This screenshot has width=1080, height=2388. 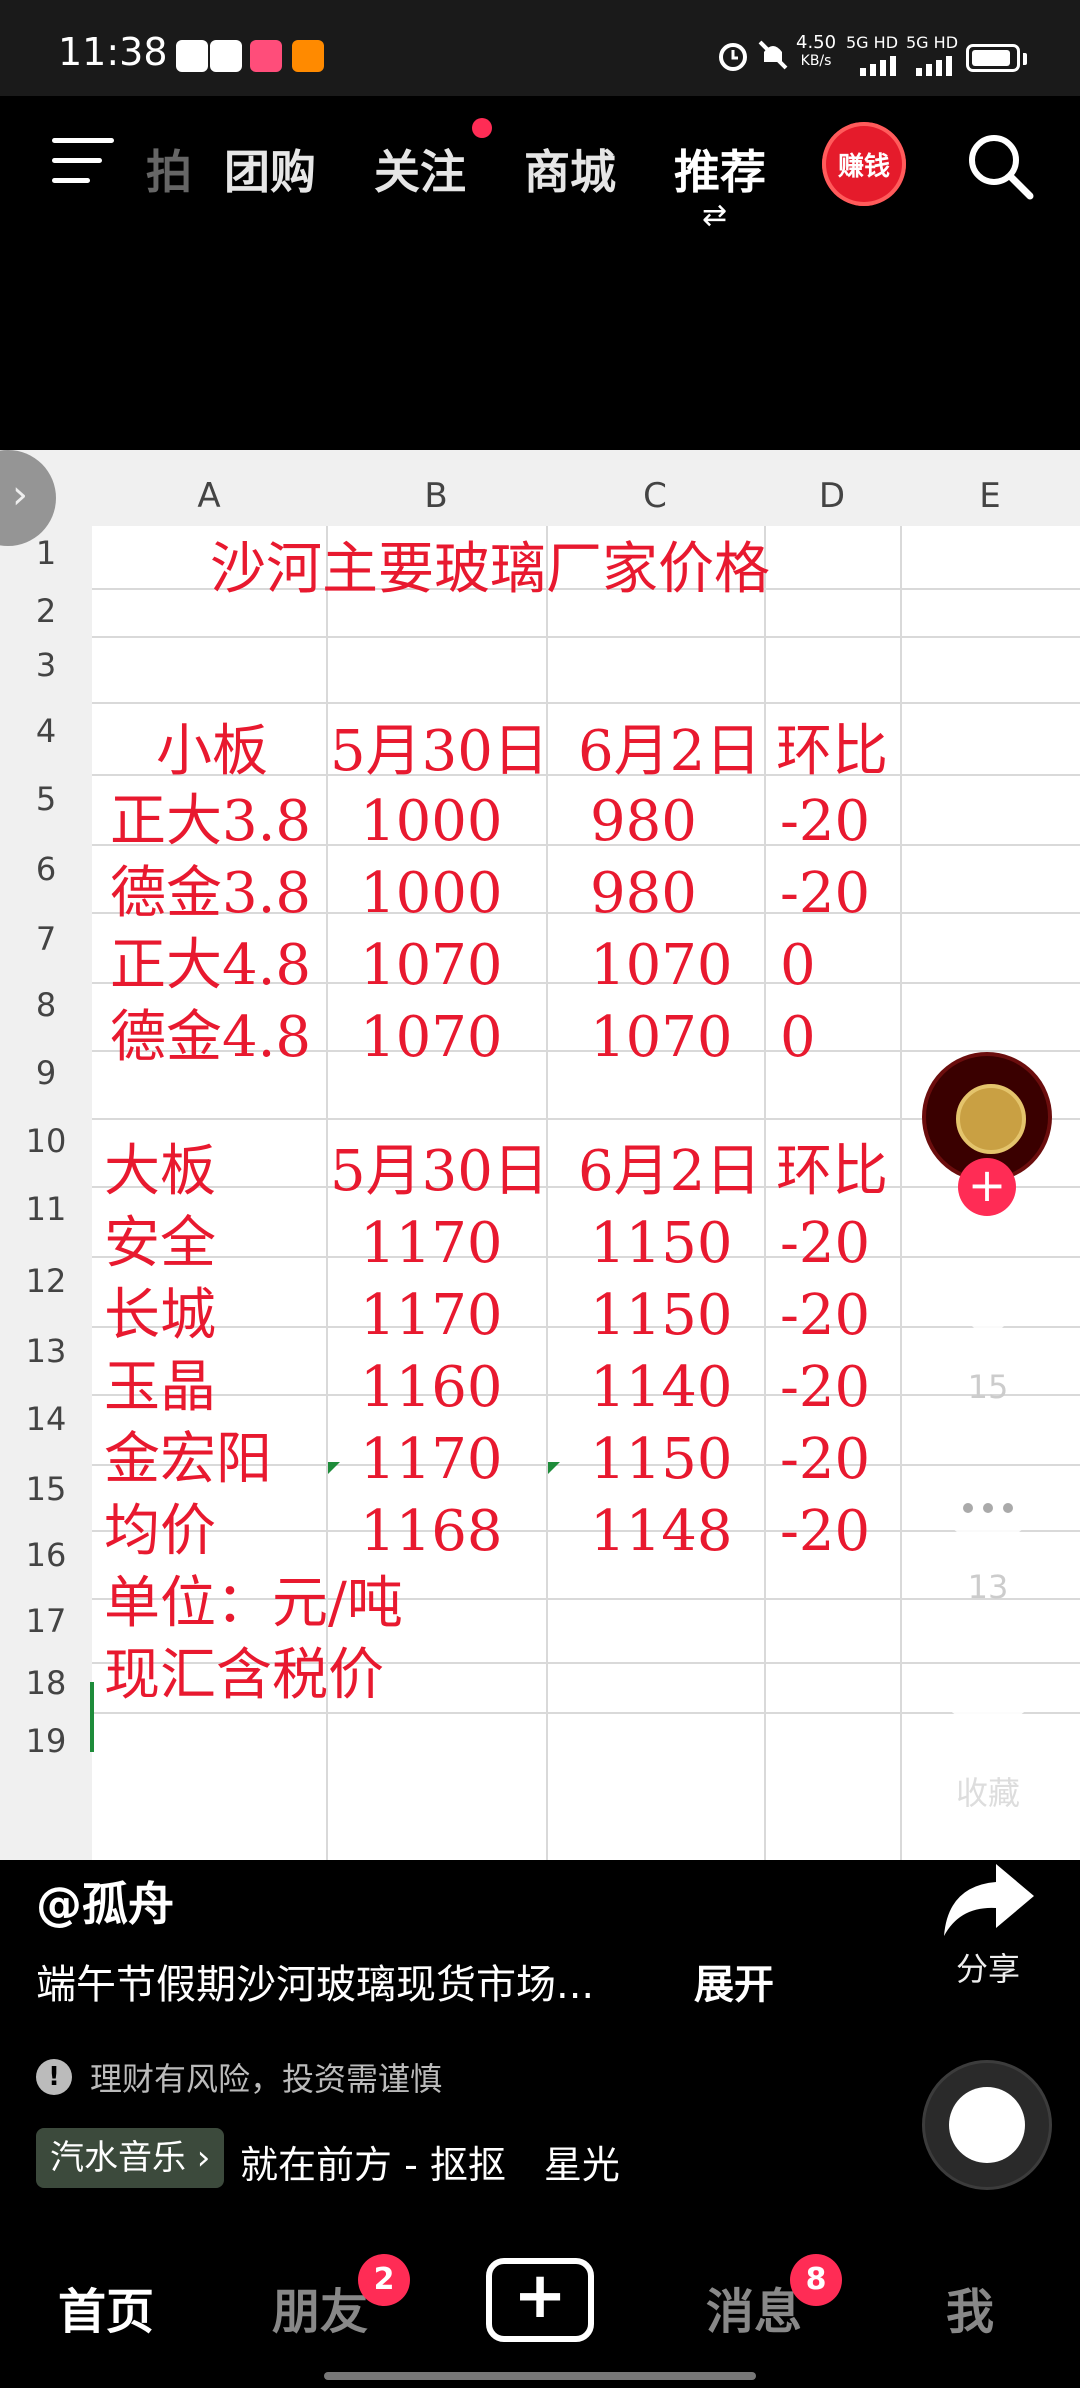 What do you see at coordinates (832, 1171) in the screenshot?
I see `large-header-d: 环比` at bounding box center [832, 1171].